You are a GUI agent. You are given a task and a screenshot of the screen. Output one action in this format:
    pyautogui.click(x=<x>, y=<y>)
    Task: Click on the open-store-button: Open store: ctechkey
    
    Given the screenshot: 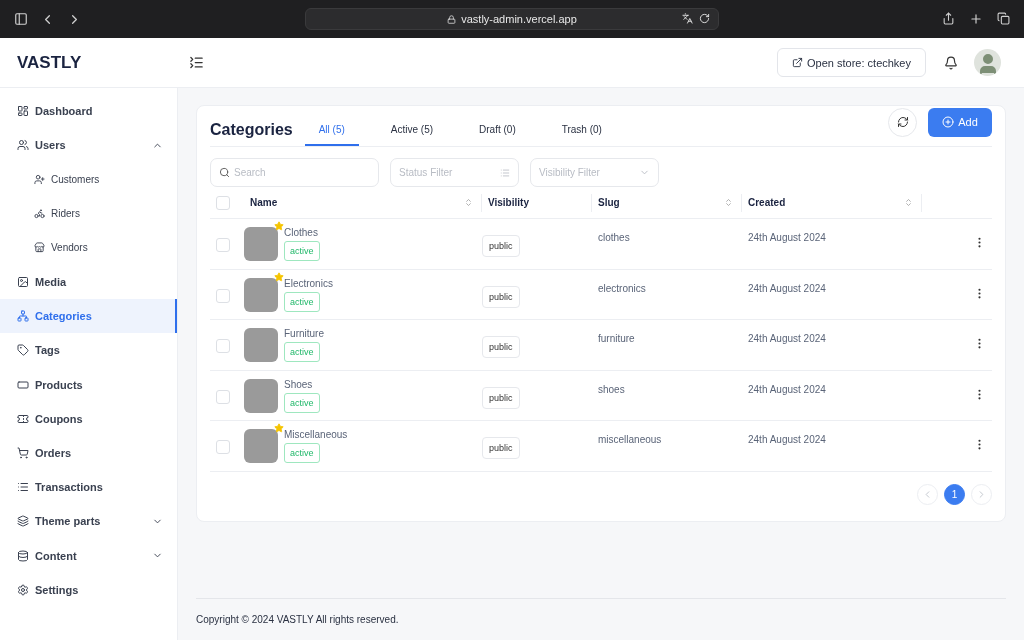 What is the action you would take?
    pyautogui.click(x=851, y=62)
    